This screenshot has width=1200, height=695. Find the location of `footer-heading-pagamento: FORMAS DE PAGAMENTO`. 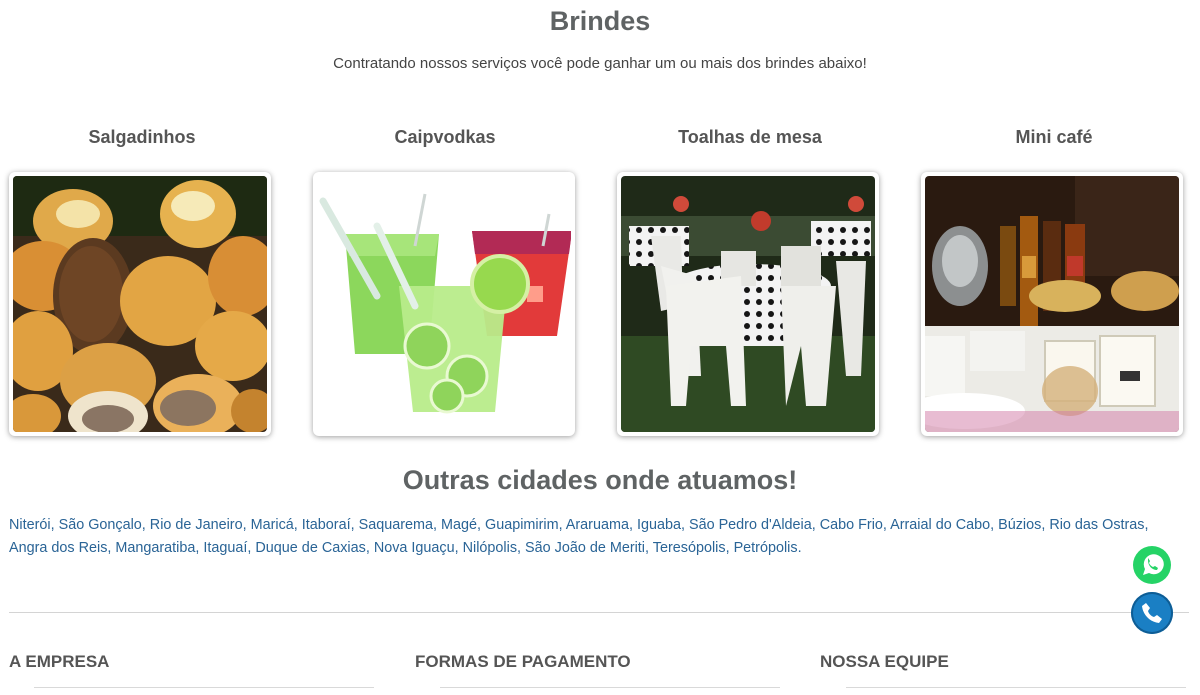

footer-heading-pagamento: FORMAS DE PAGAMENTO is located at coordinates (523, 661).